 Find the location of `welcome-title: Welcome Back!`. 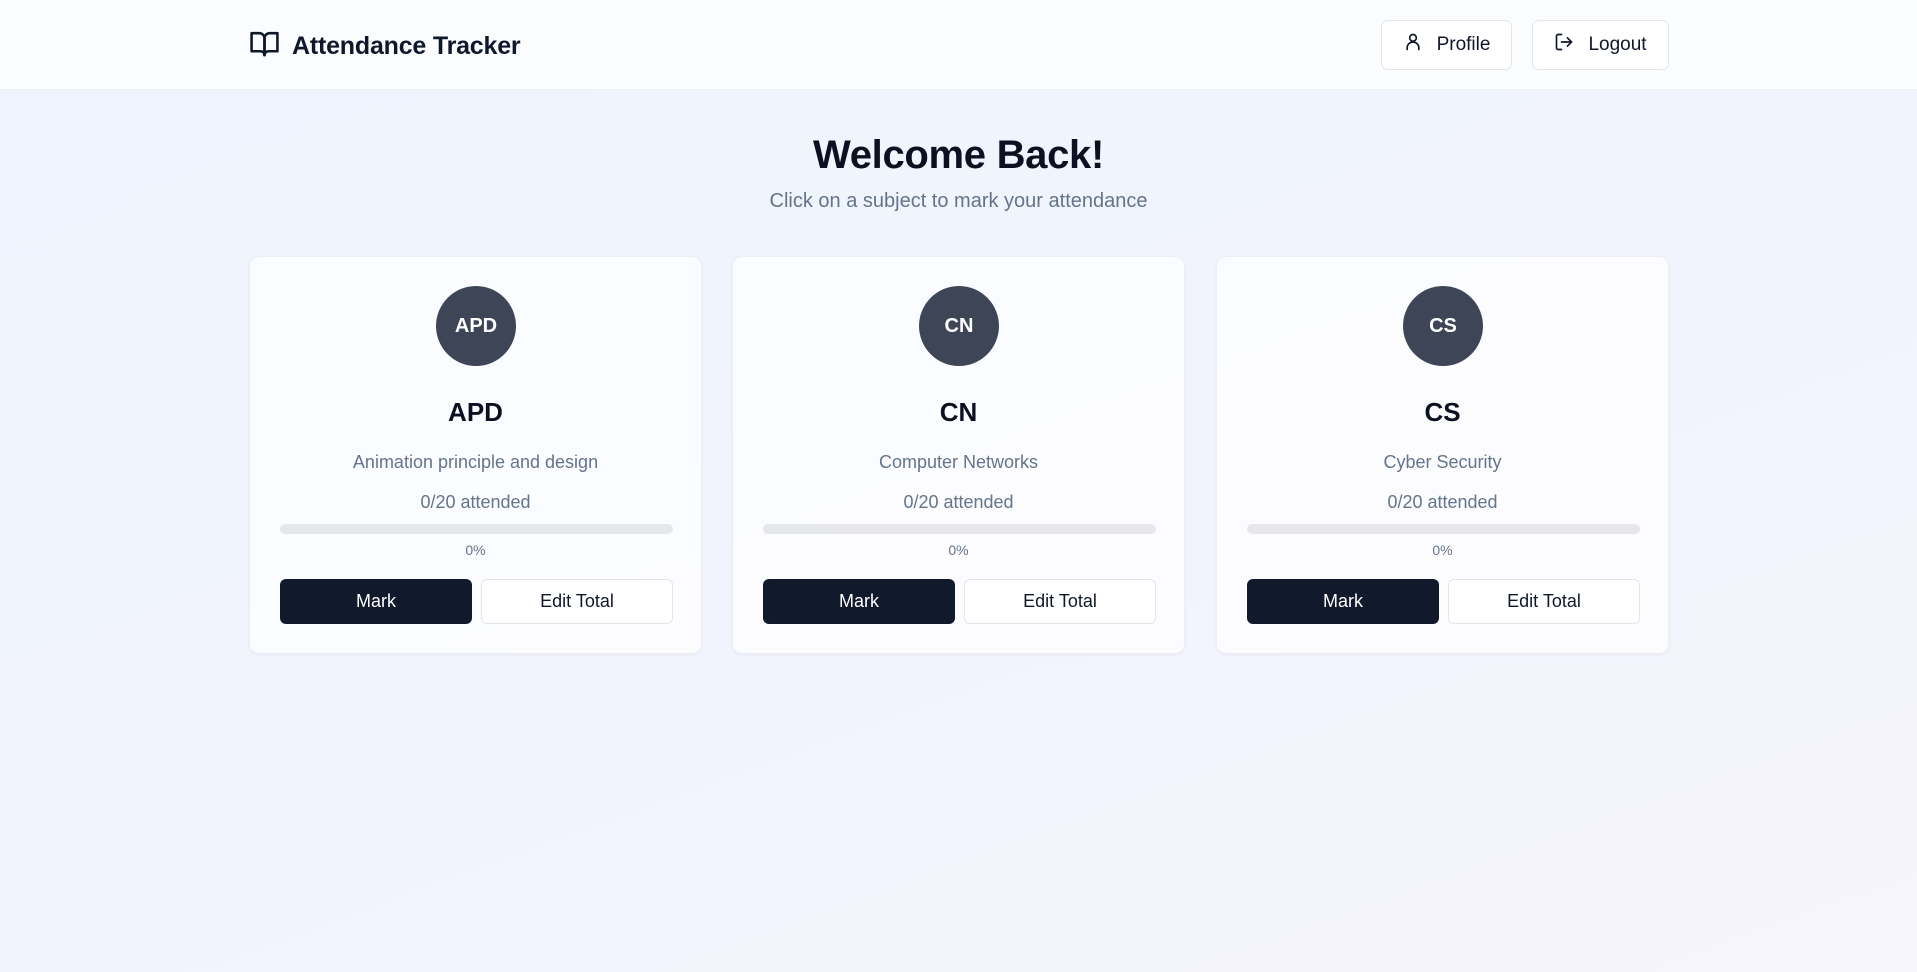

welcome-title: Welcome Back! is located at coordinates (958, 155).